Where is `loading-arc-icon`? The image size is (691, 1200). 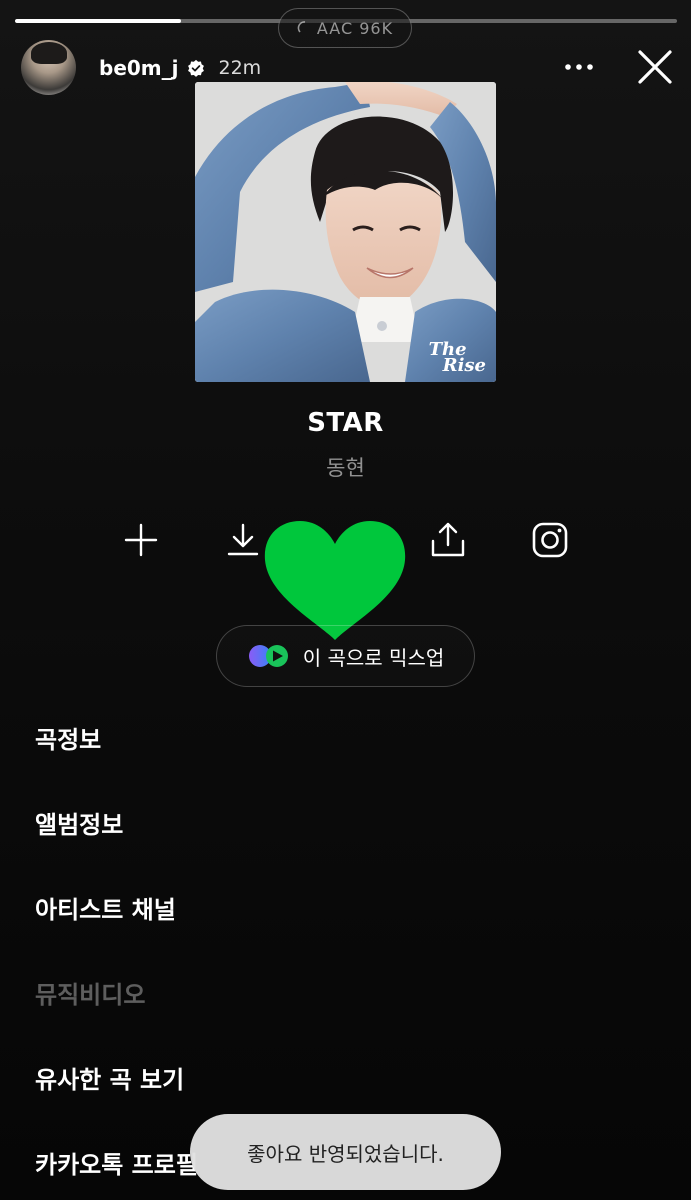 loading-arc-icon is located at coordinates (301, 27).